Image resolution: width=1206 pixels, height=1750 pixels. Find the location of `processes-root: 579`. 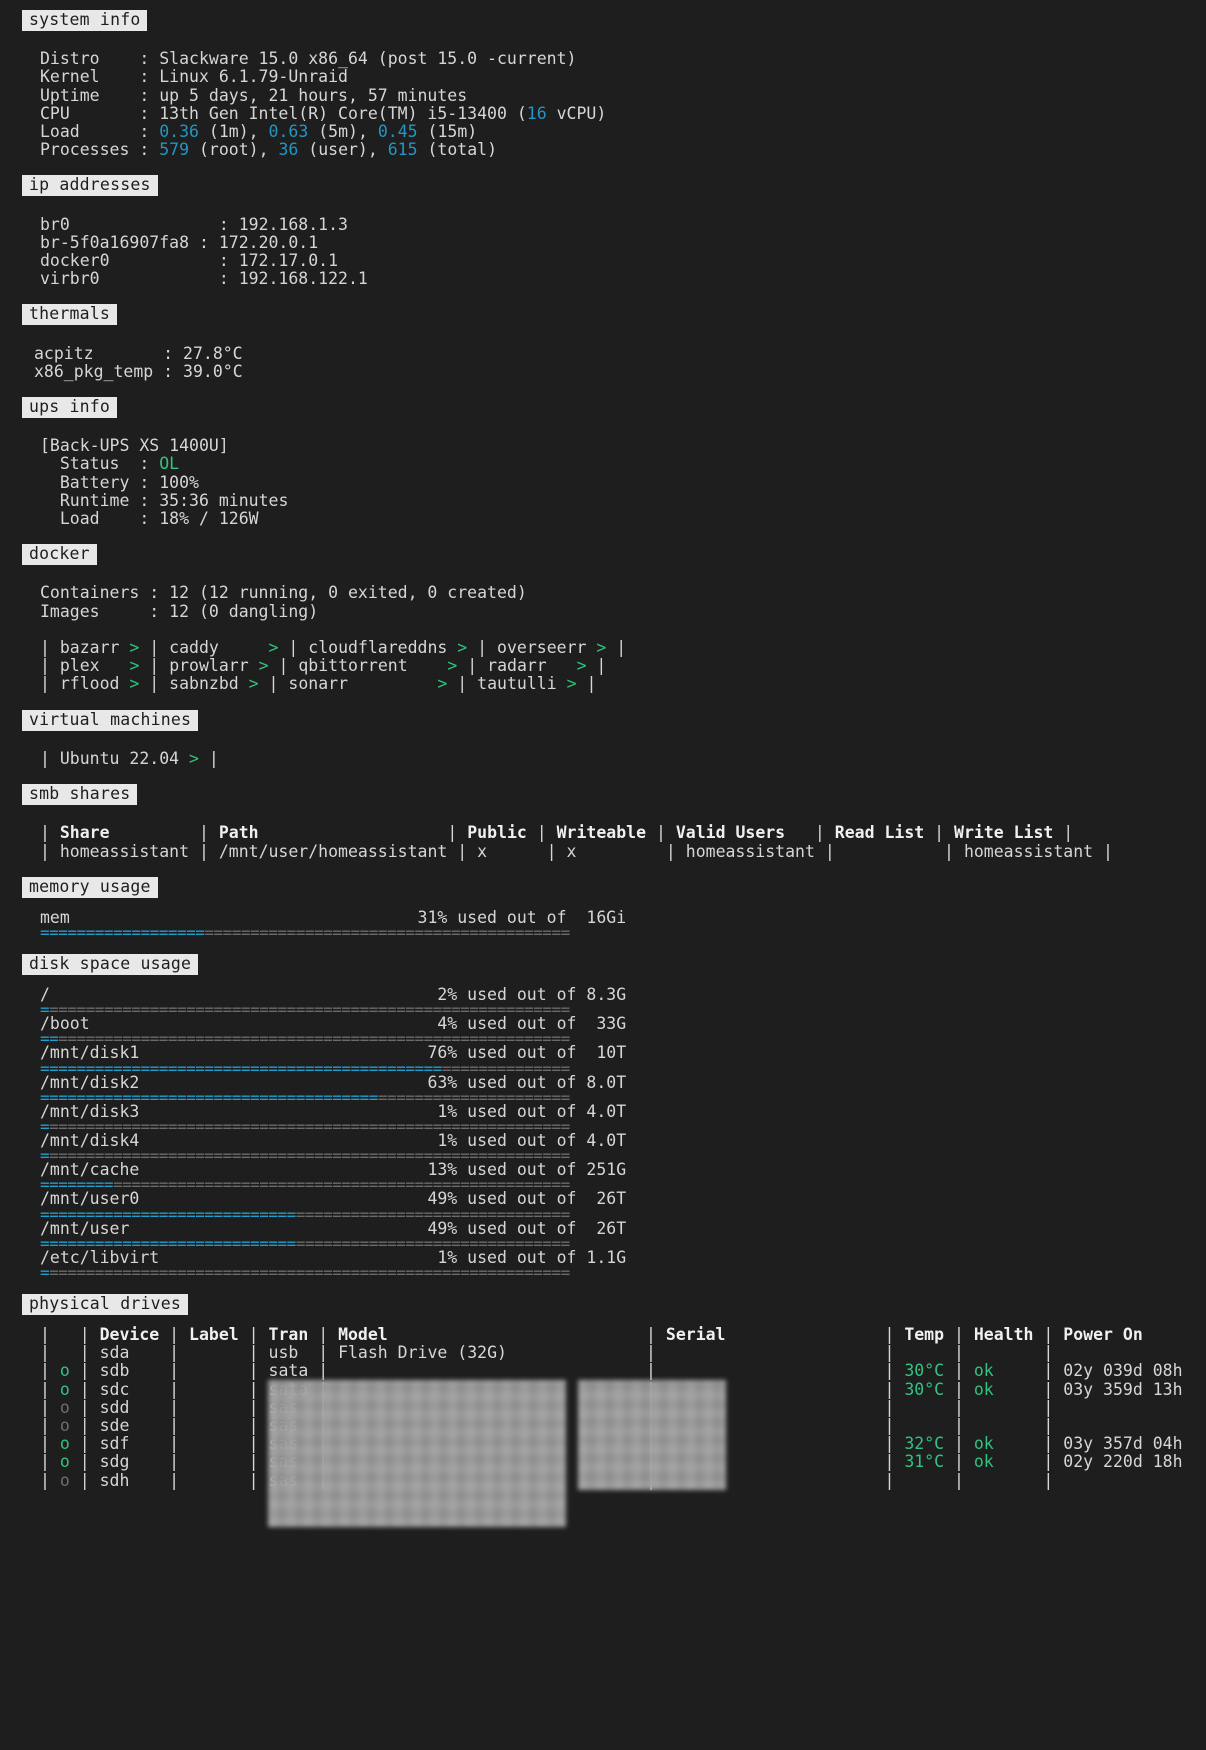

processes-root: 579 is located at coordinates (174, 150).